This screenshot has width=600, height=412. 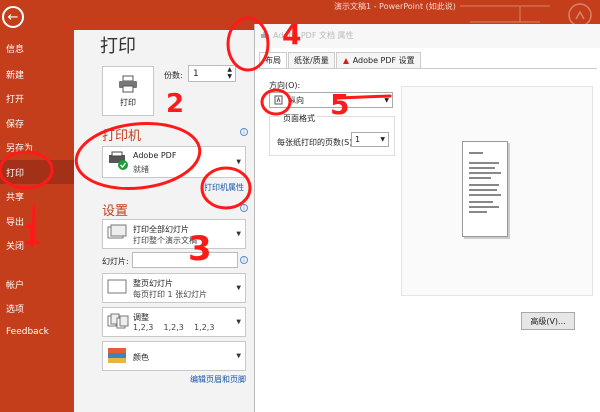 What do you see at coordinates (37, 172) in the screenshot?
I see `nav-item-print: 打印` at bounding box center [37, 172].